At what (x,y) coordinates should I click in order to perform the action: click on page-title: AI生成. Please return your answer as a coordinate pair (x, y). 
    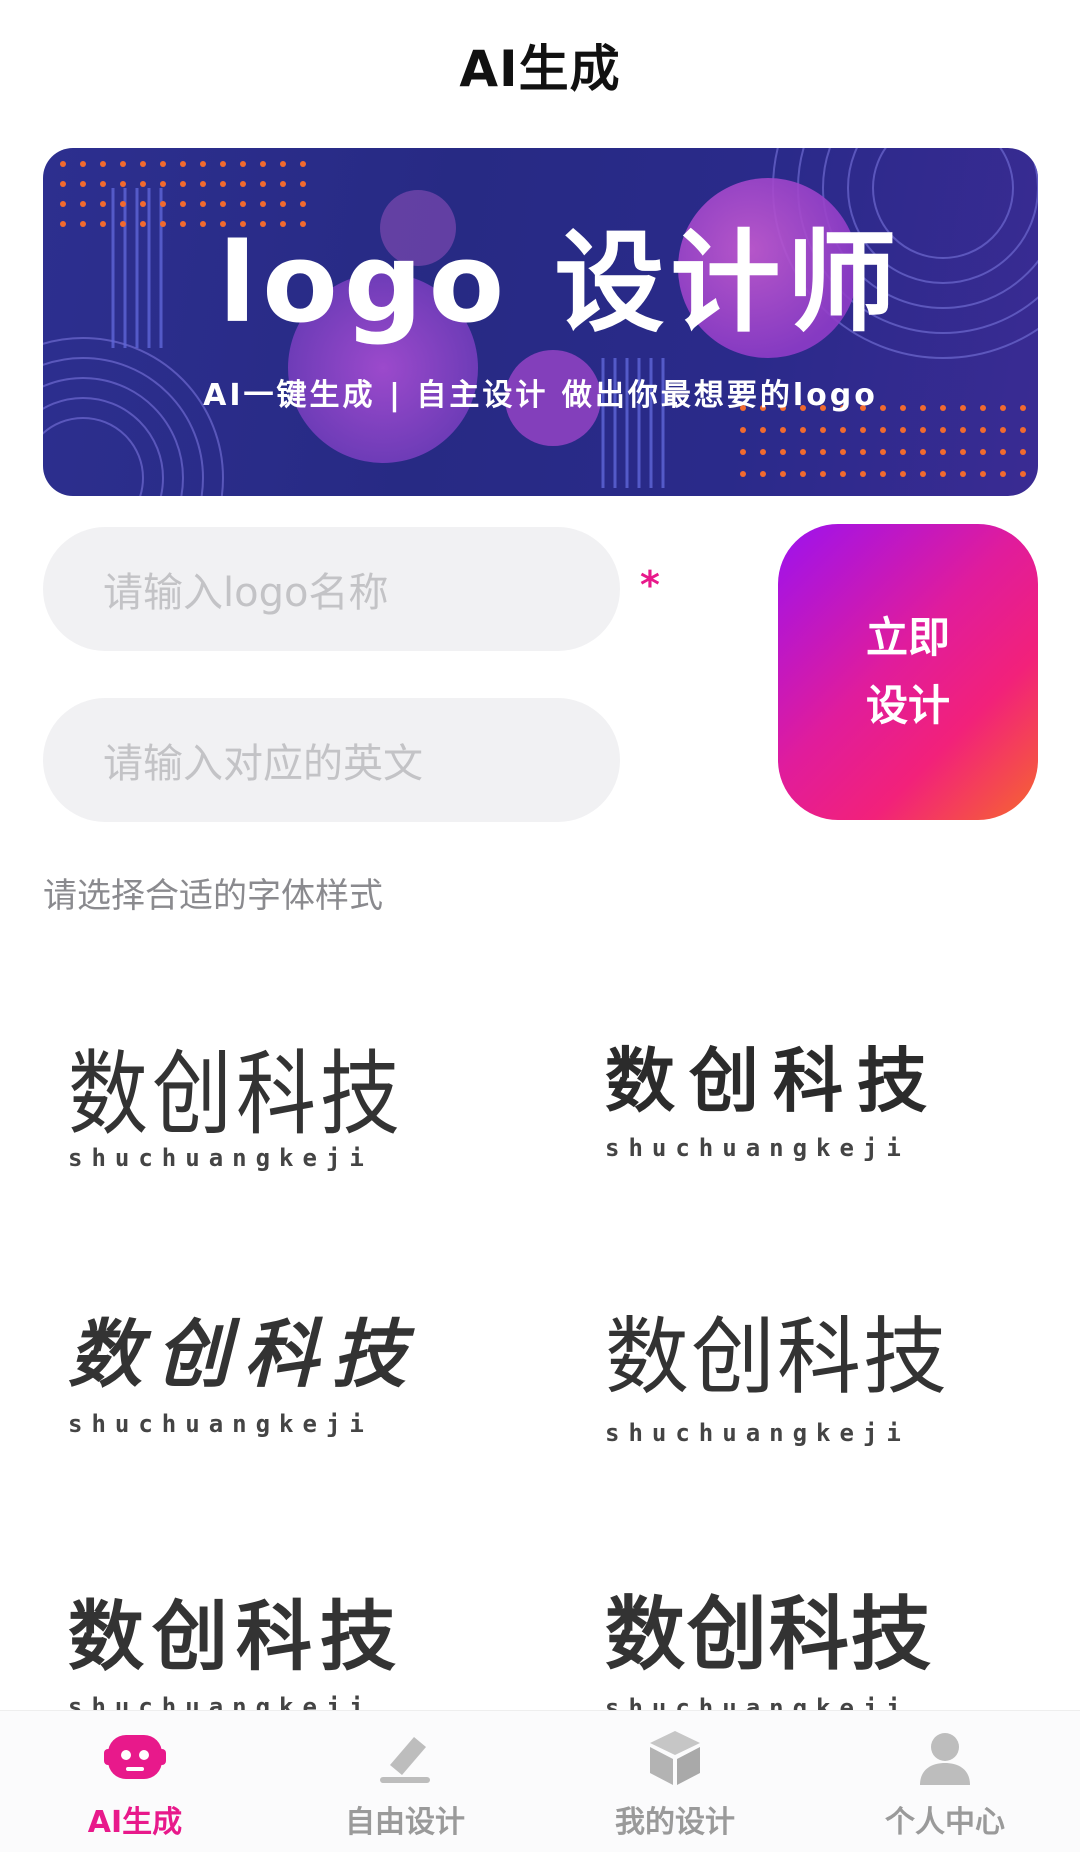
    Looking at the image, I should click on (540, 69).